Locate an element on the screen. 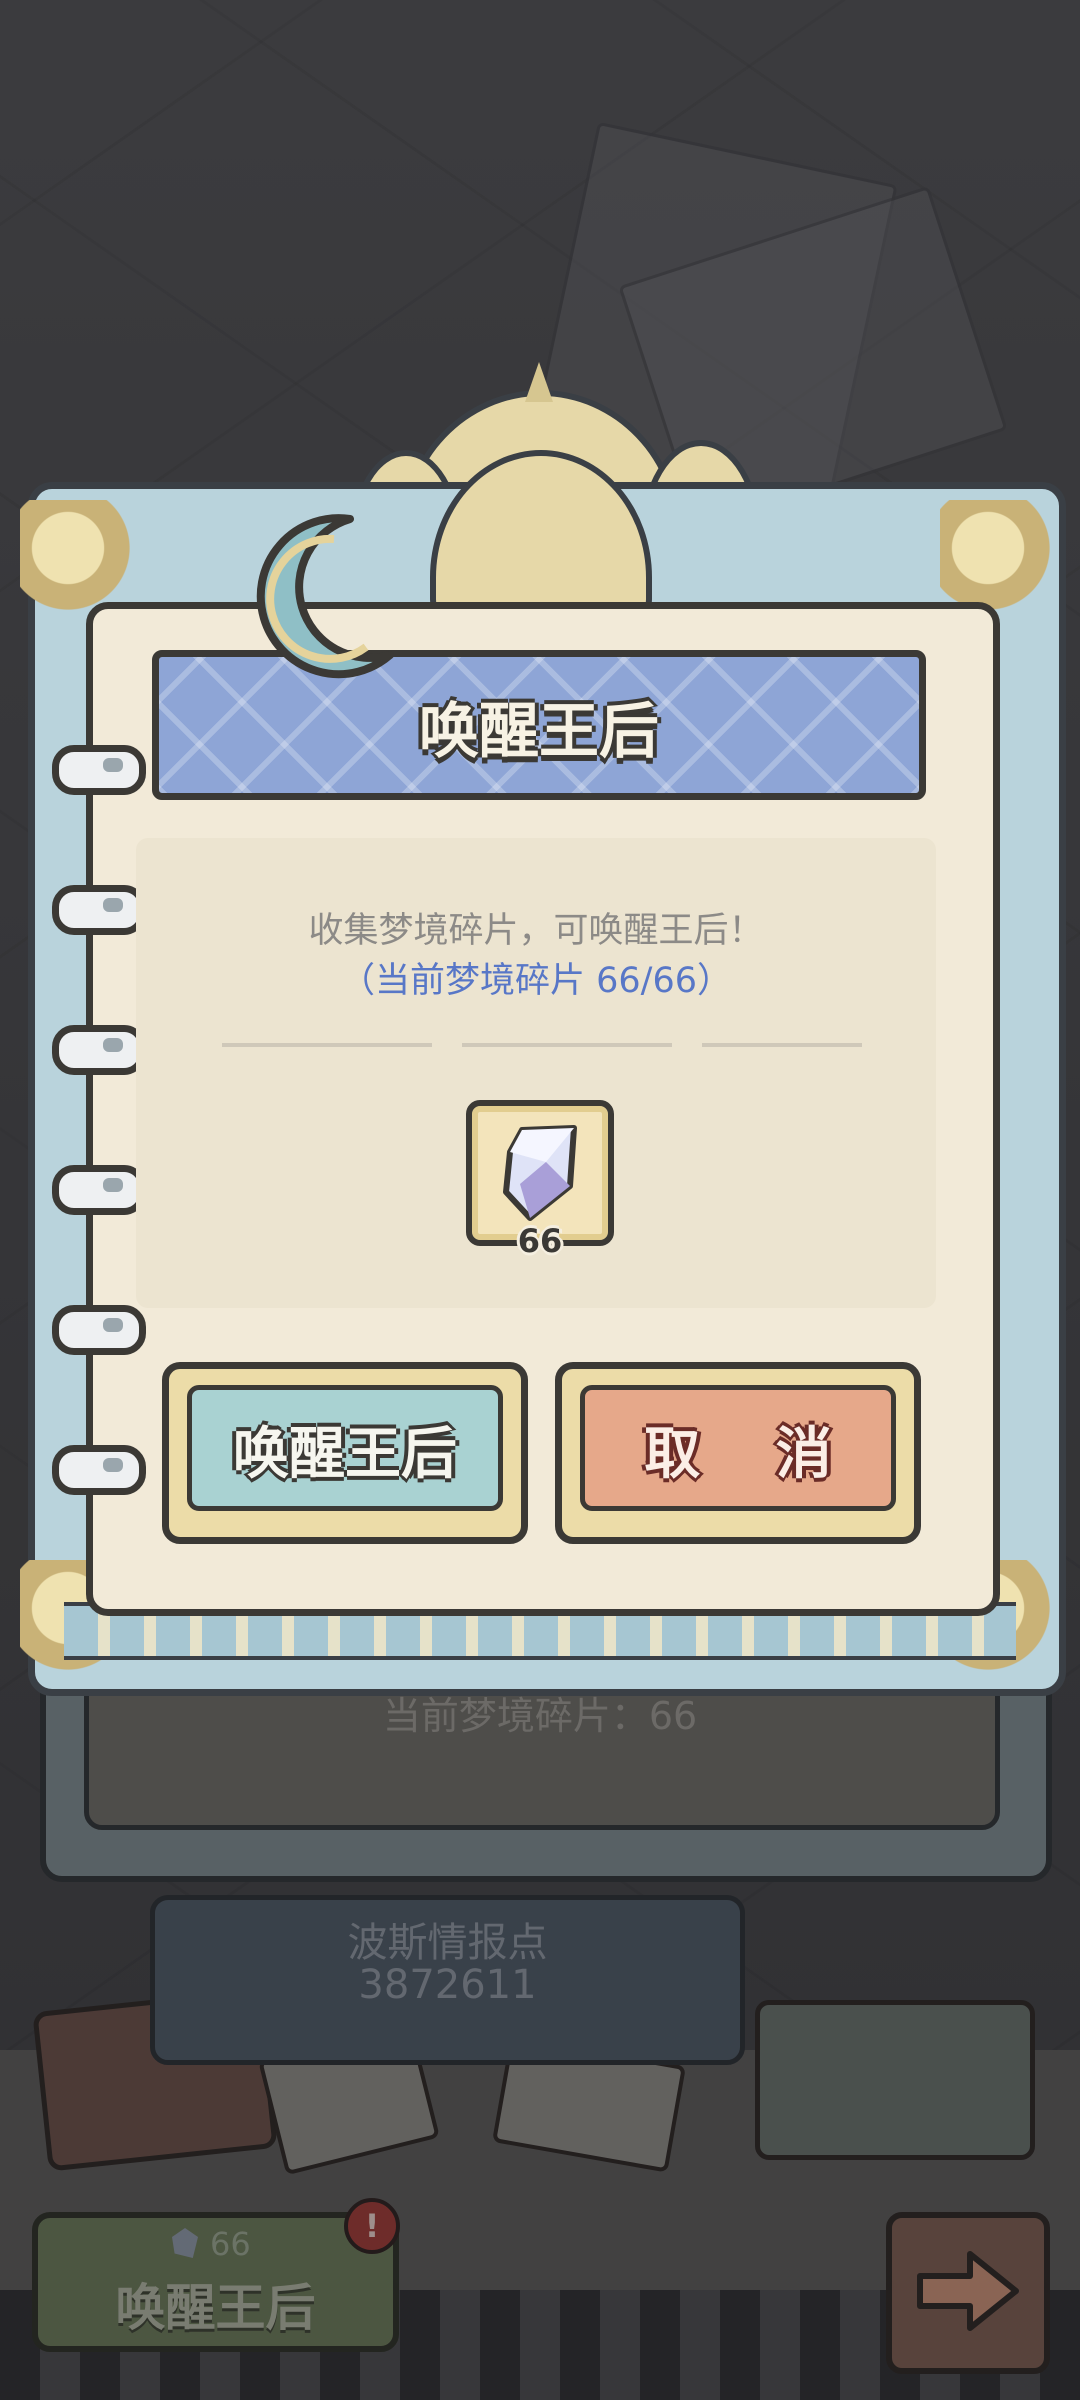 The width and height of the screenshot is (1080, 2400). cancel-label: 取 消 is located at coordinates (752, 1454).